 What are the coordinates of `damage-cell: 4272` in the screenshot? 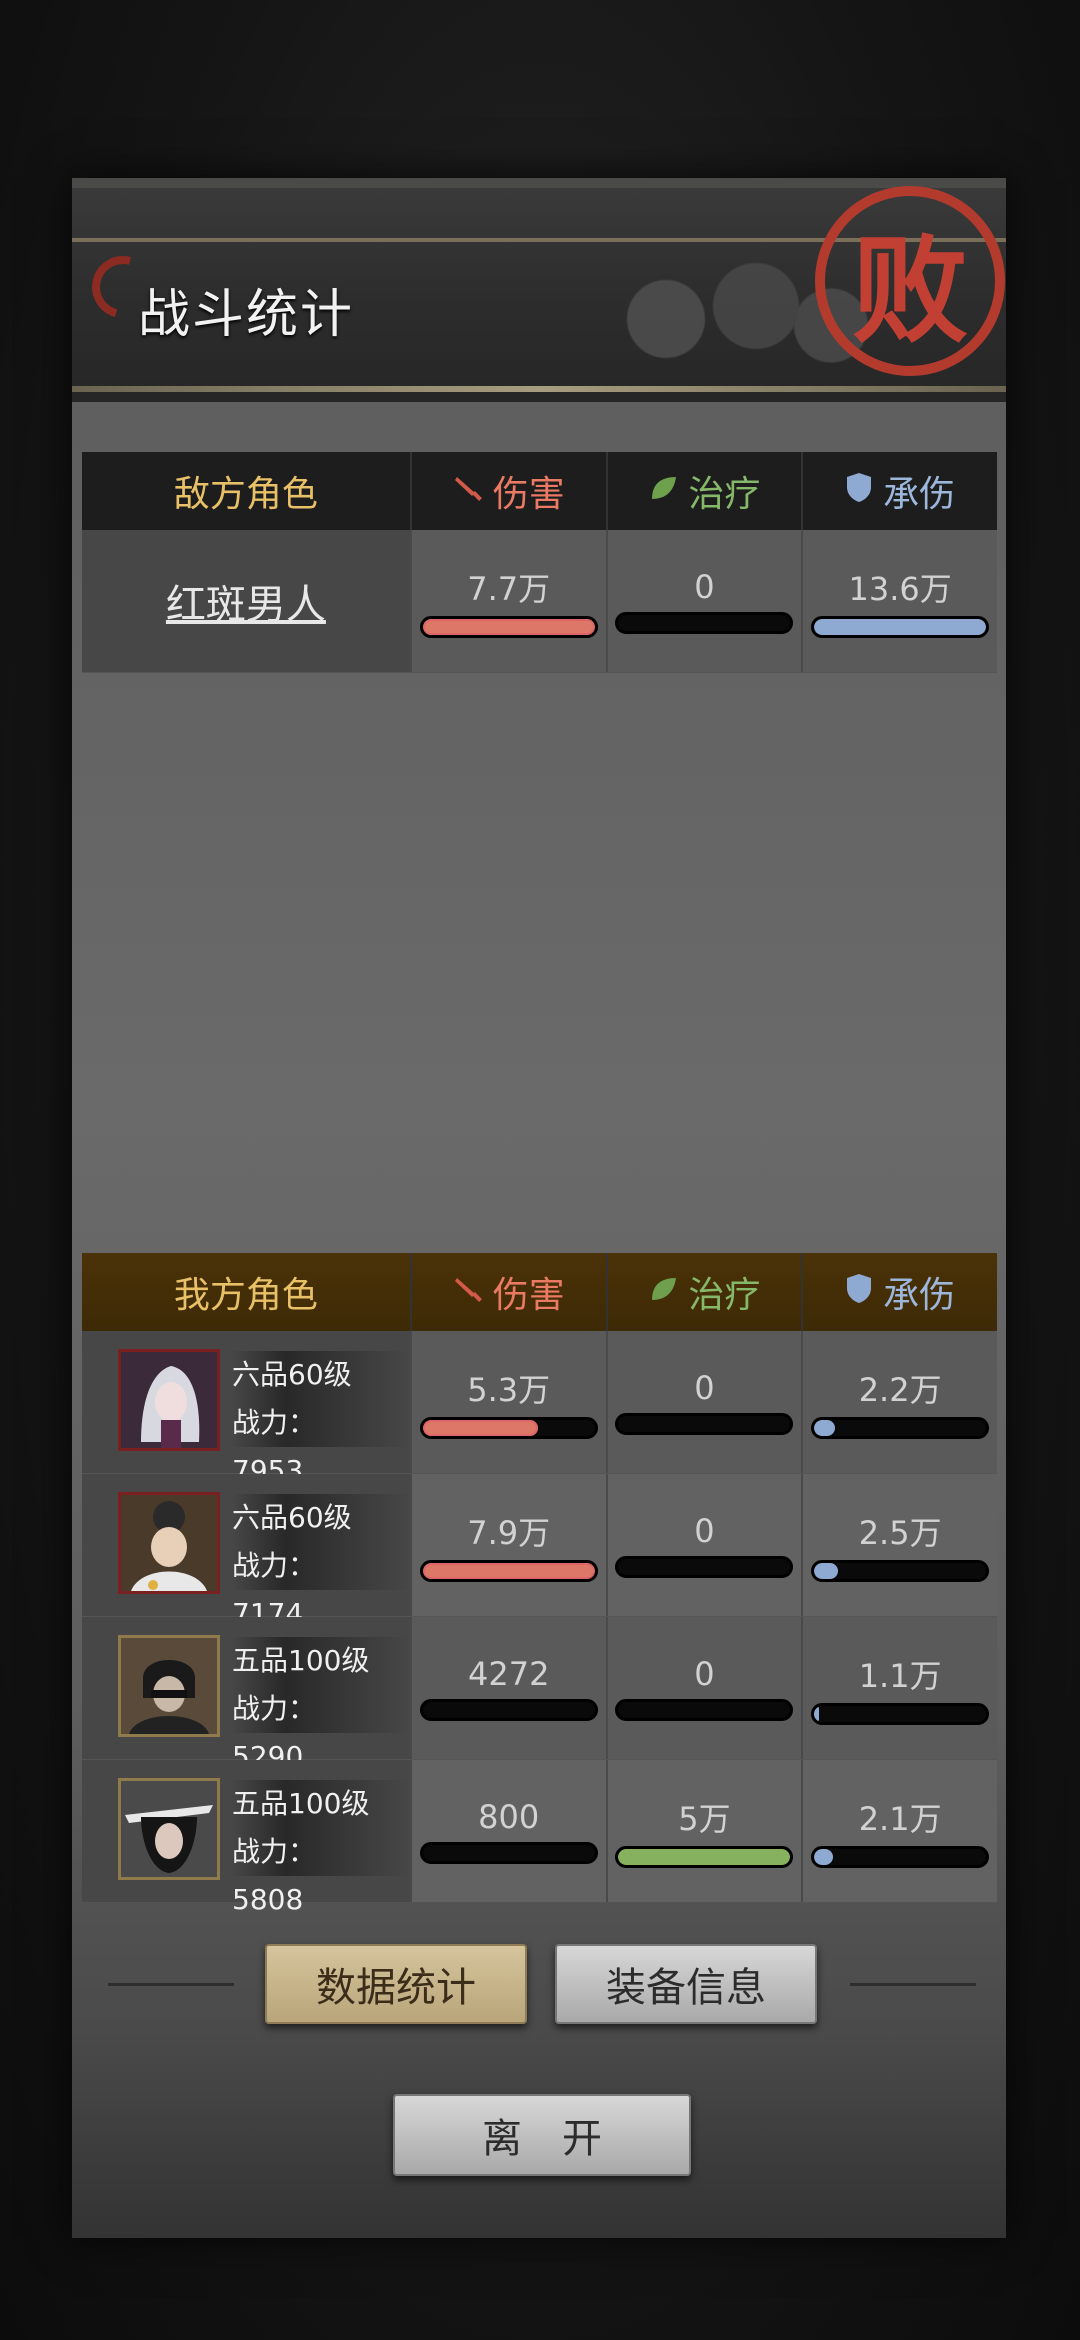 It's located at (507, 1688).